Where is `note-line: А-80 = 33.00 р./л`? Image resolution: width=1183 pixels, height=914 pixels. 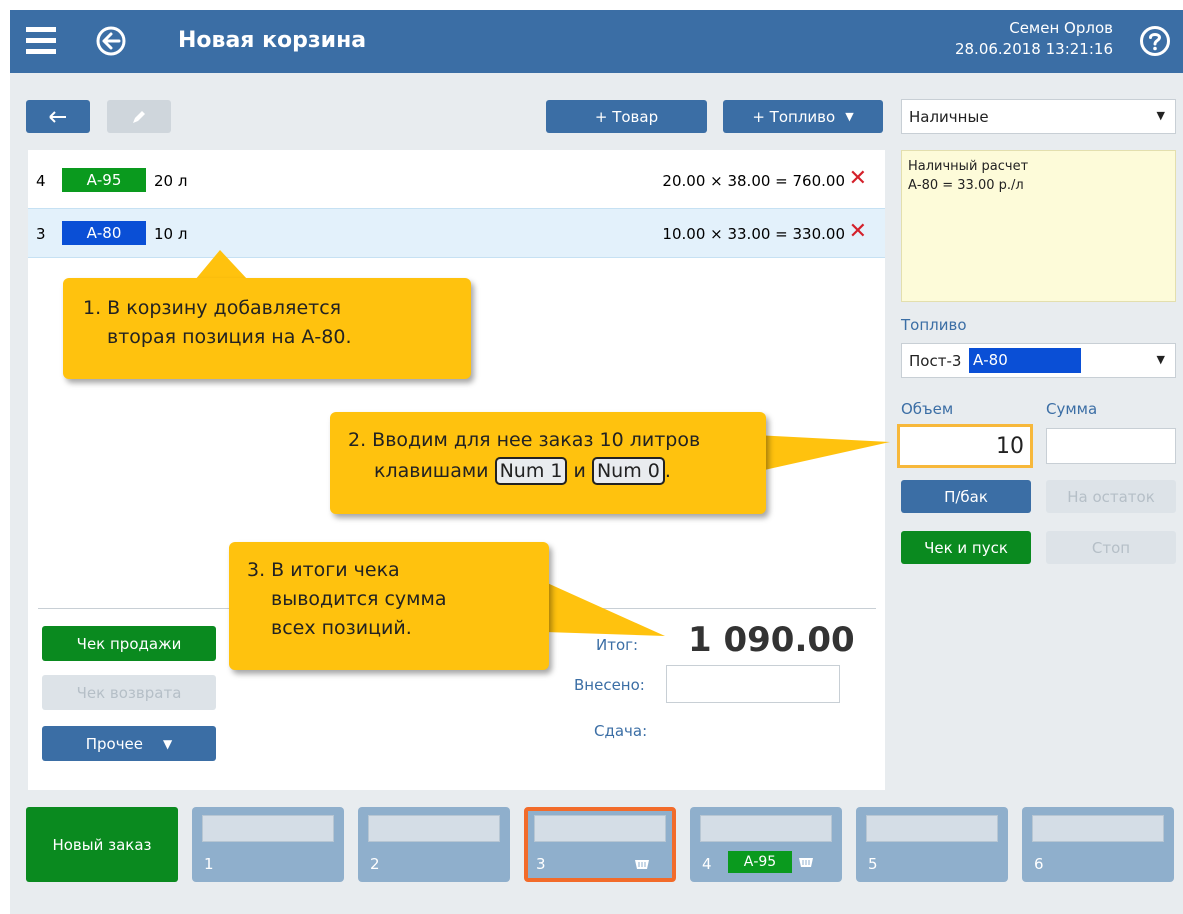
note-line: А-80 = 33.00 р./л is located at coordinates (966, 185).